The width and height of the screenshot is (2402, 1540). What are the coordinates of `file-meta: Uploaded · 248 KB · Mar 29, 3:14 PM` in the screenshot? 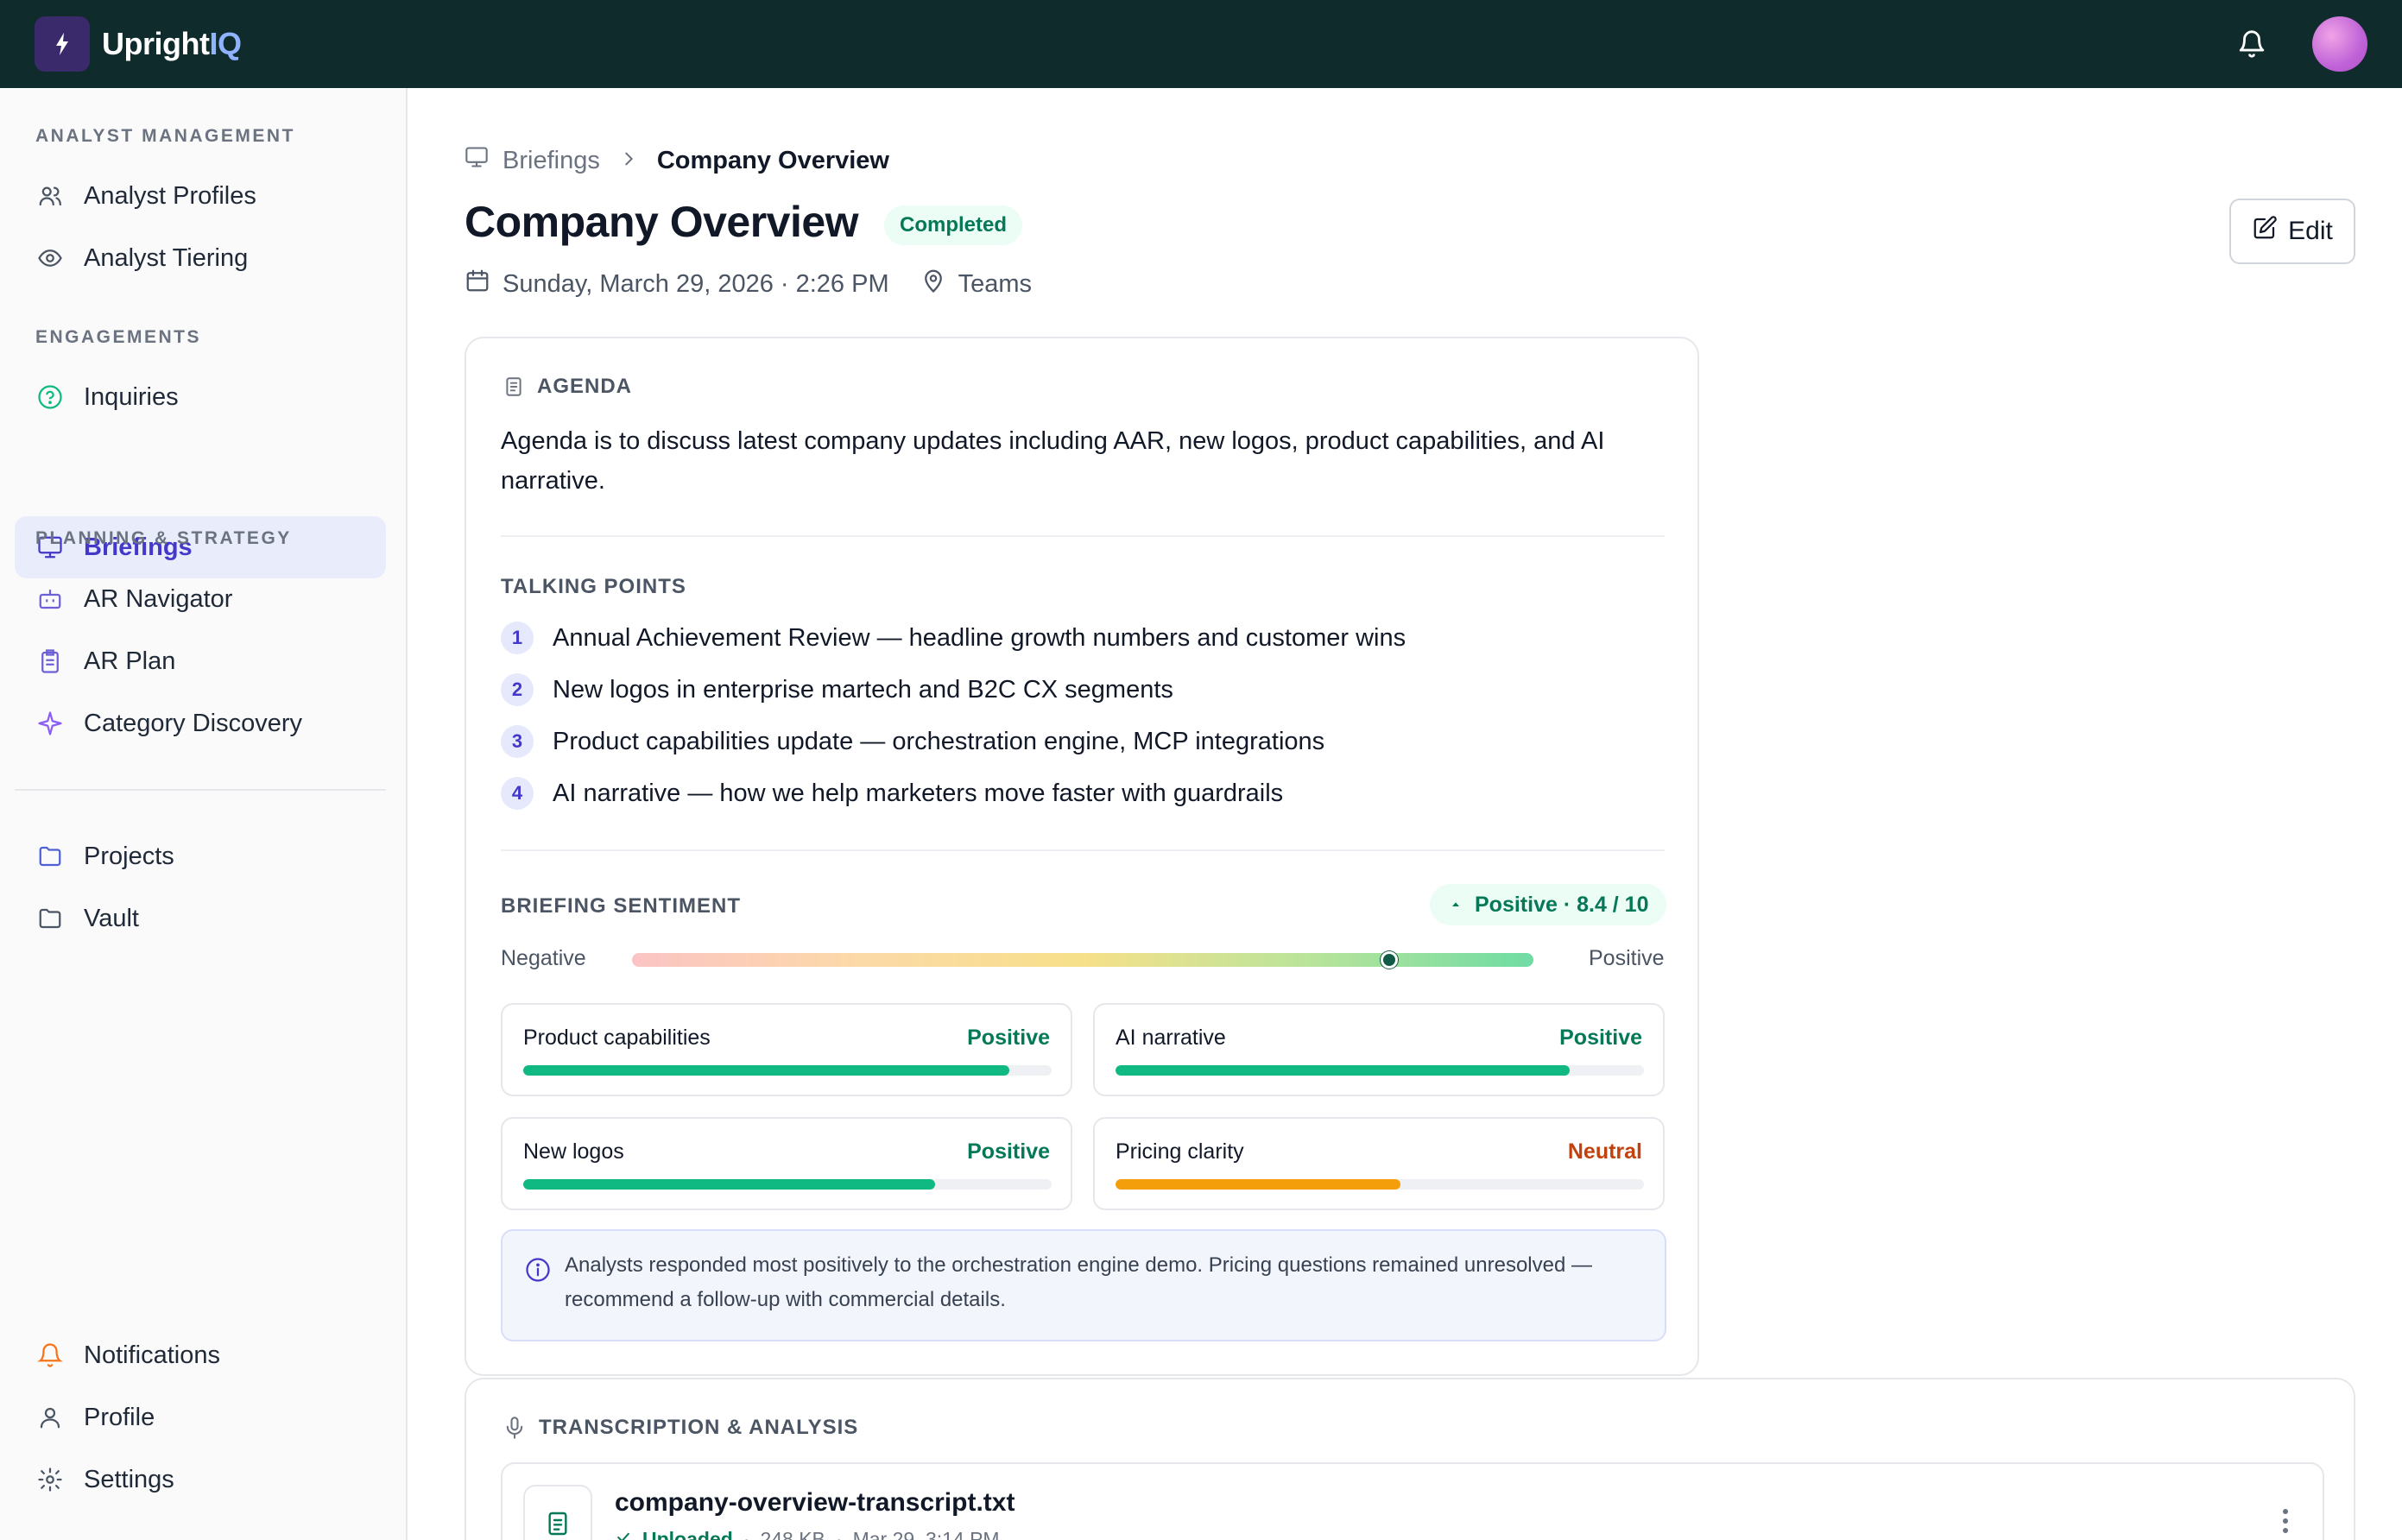 It's located at (807, 1534).